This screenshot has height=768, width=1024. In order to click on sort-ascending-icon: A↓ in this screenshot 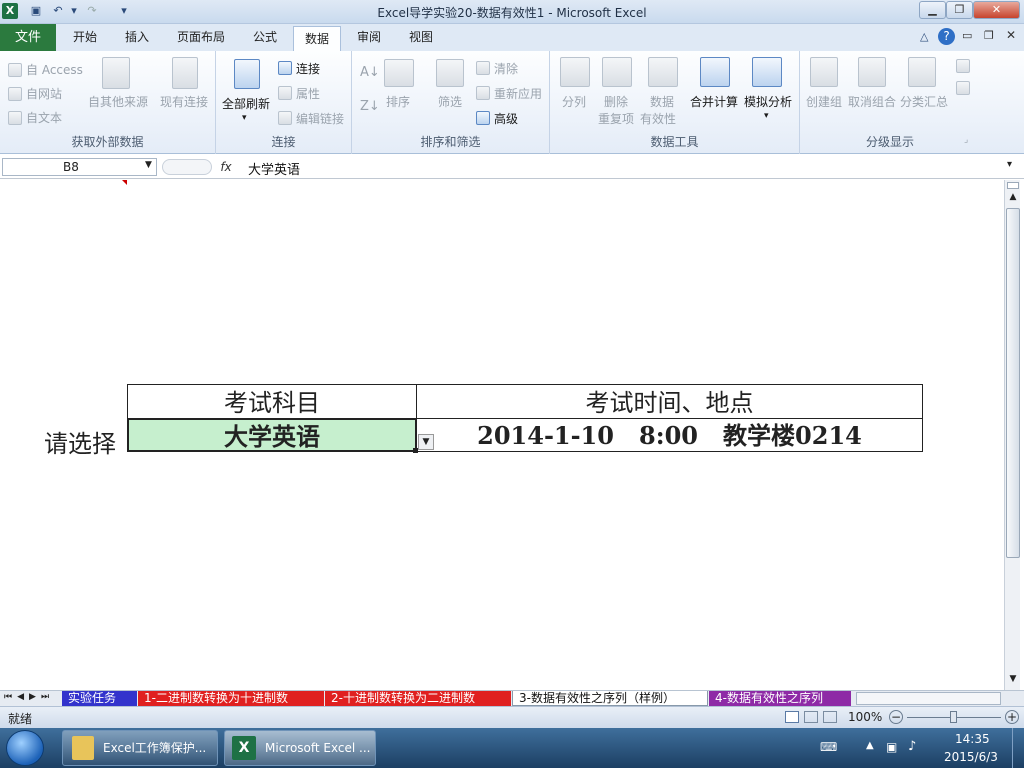, I will do `click(370, 72)`.